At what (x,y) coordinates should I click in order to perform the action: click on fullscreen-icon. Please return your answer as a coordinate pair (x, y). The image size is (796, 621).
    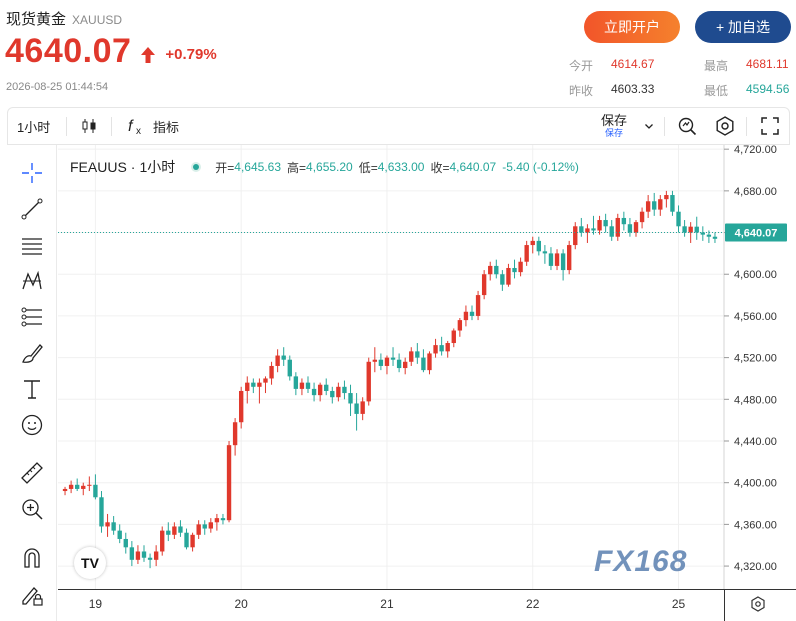
    Looking at the image, I should click on (770, 126).